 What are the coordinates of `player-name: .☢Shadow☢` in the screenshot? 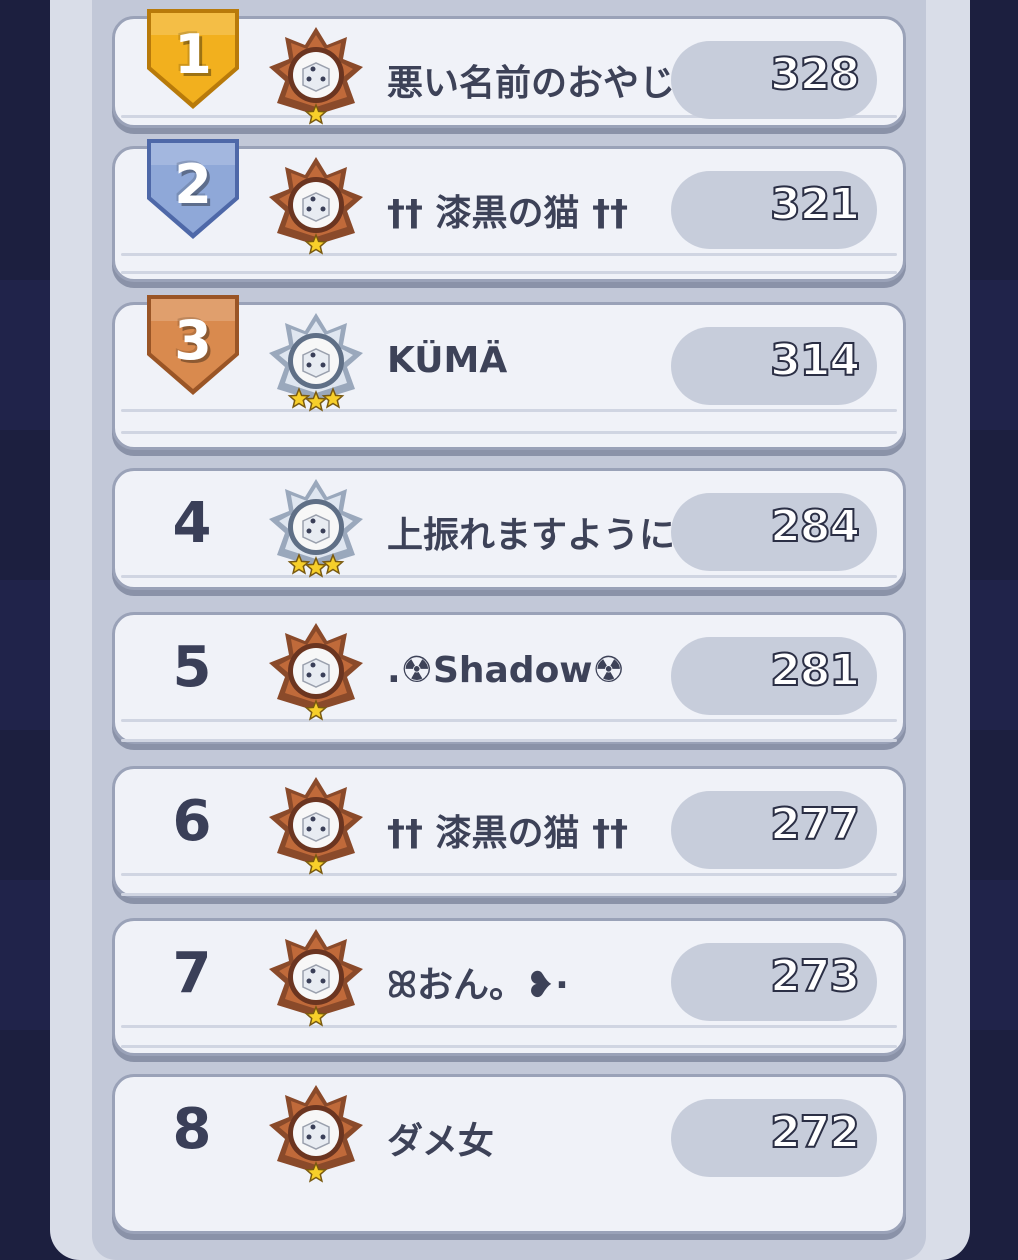 It's located at (506, 670).